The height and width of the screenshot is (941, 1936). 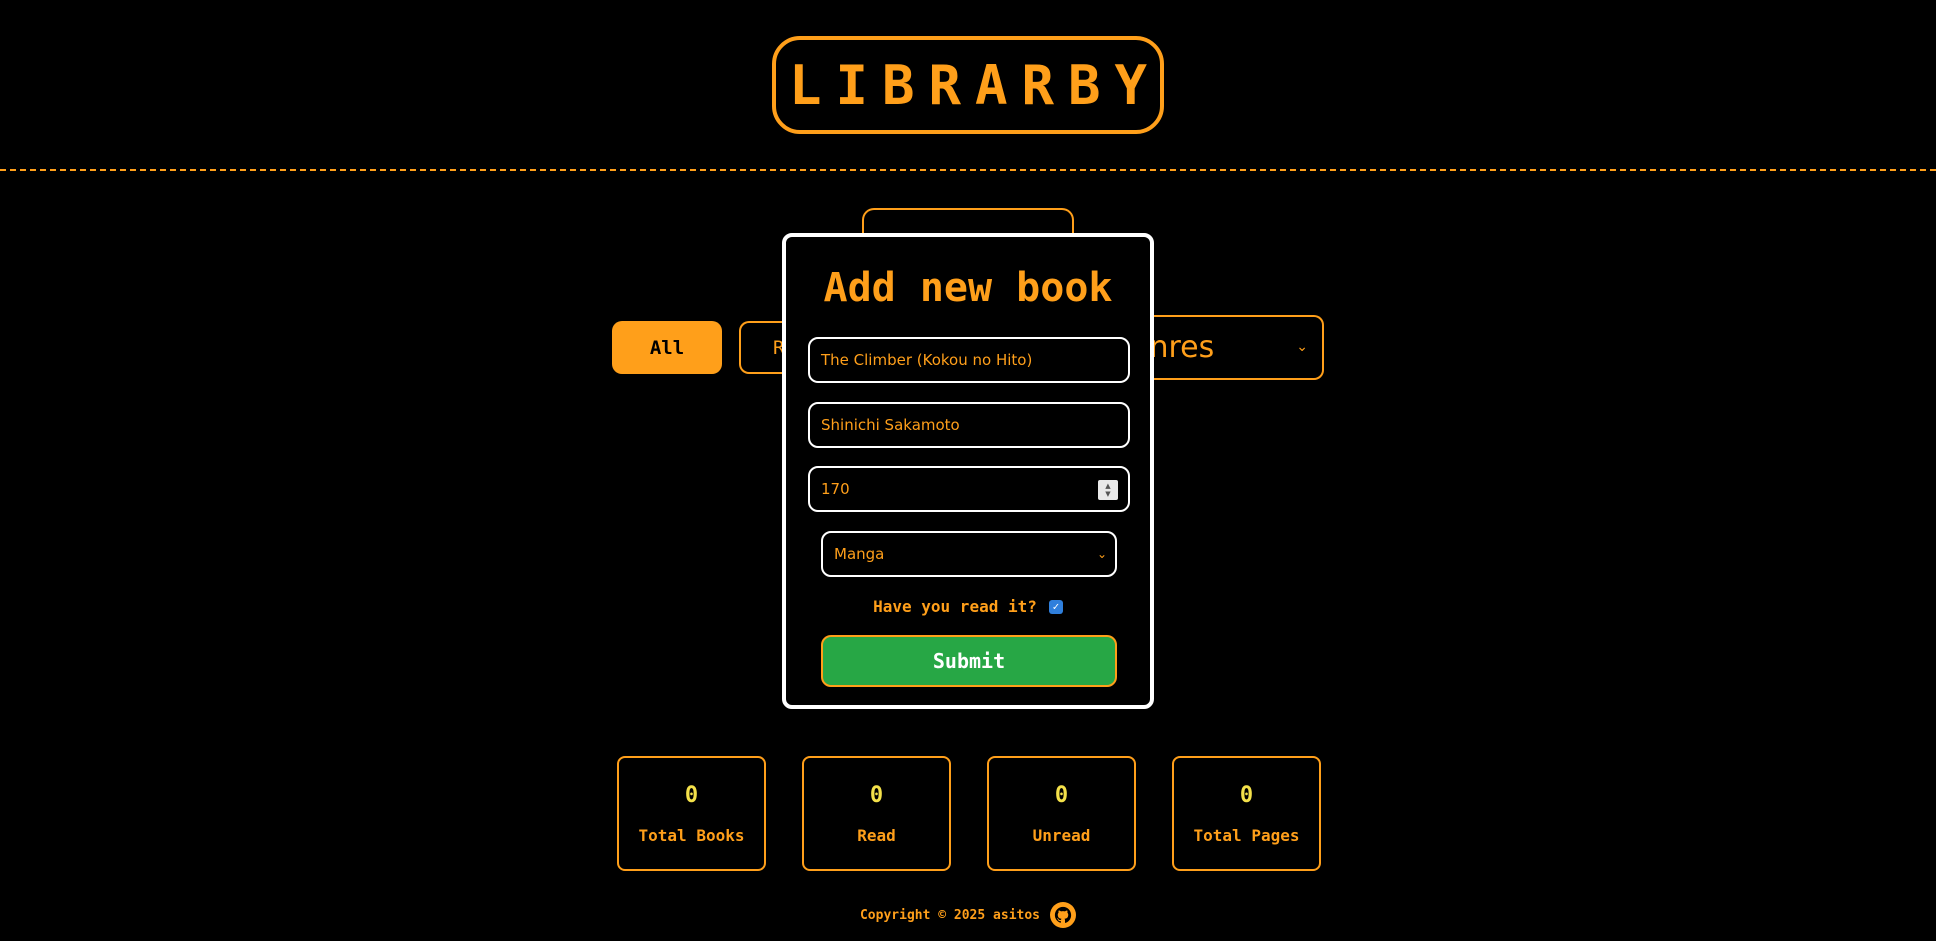 I want to click on book-title-input: The Climber (Kokou no Hito), so click(x=969, y=360).